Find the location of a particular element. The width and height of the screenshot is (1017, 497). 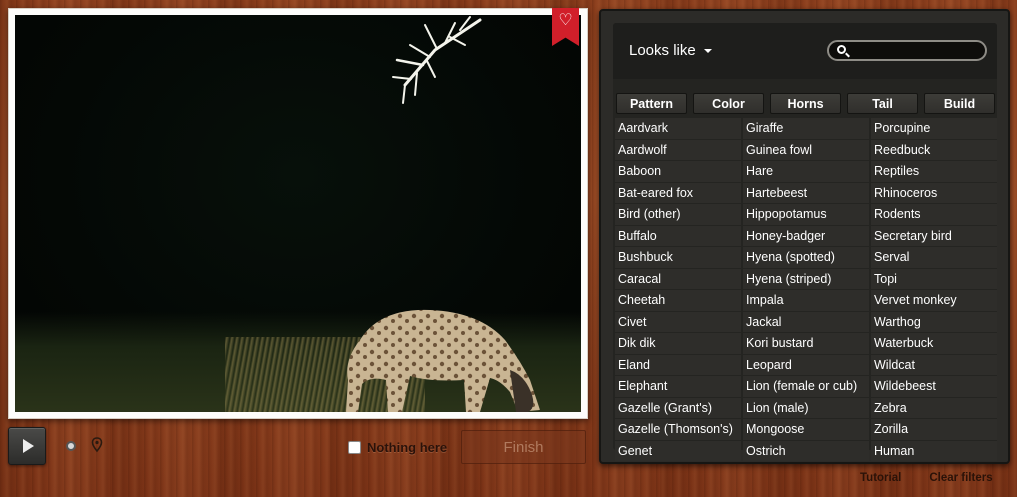

species-item: Waterbuck is located at coordinates (934, 343).